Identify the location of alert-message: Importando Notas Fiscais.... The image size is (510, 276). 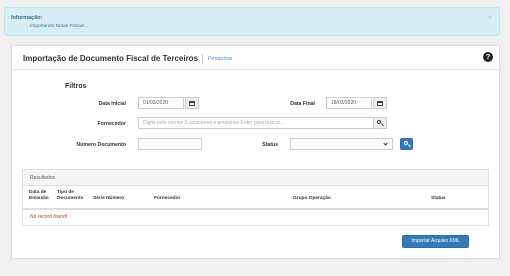
(59, 26).